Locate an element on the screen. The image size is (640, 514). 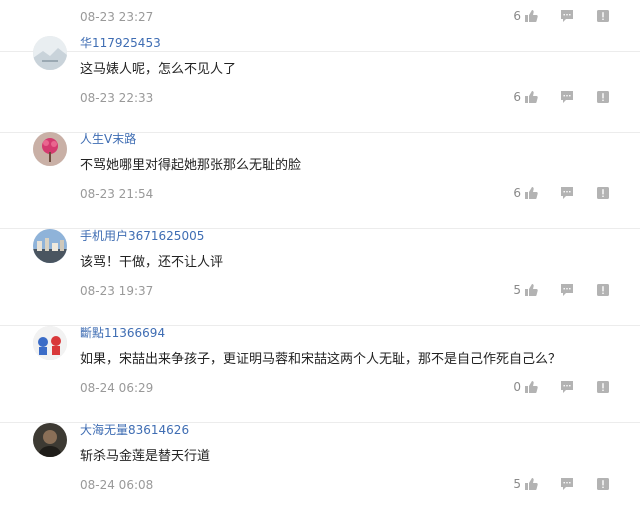
comment-username: 斷點11366694 is located at coordinates (122, 333).